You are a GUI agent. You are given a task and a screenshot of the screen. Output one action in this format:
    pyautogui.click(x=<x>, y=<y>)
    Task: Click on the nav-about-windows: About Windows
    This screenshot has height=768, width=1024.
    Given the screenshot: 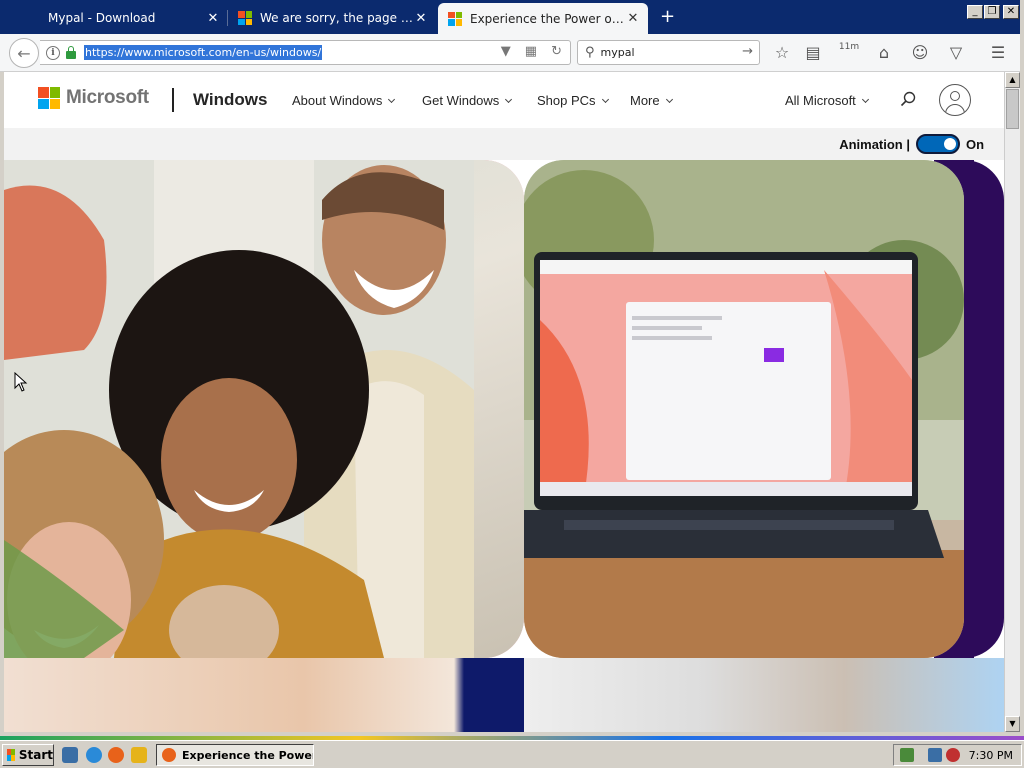 What is the action you would take?
    pyautogui.click(x=344, y=100)
    